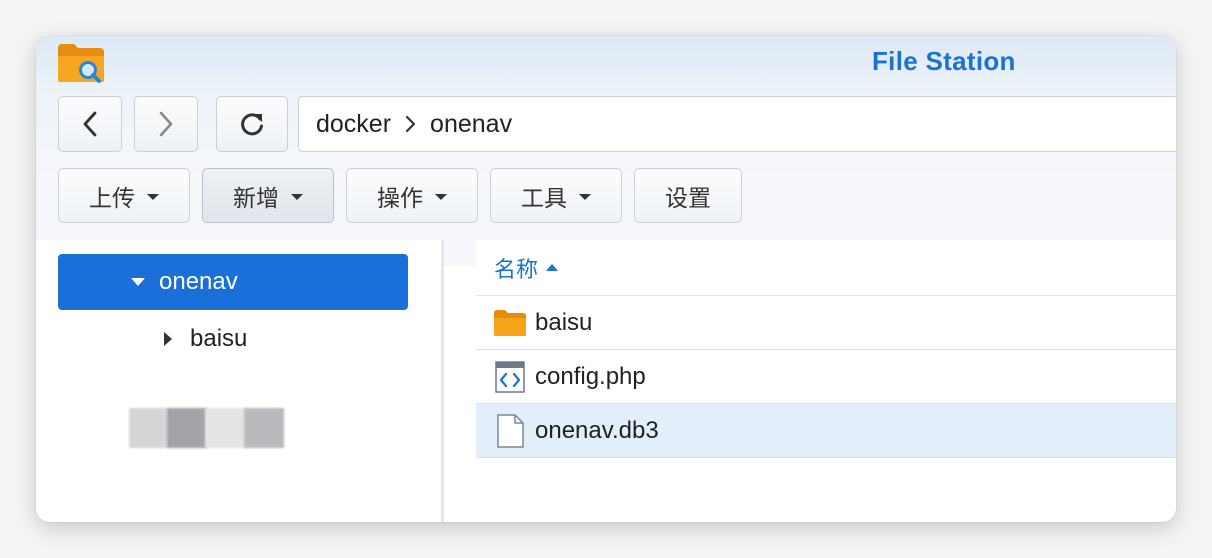 The height and width of the screenshot is (558, 1212). I want to click on refresh-button, so click(252, 124).